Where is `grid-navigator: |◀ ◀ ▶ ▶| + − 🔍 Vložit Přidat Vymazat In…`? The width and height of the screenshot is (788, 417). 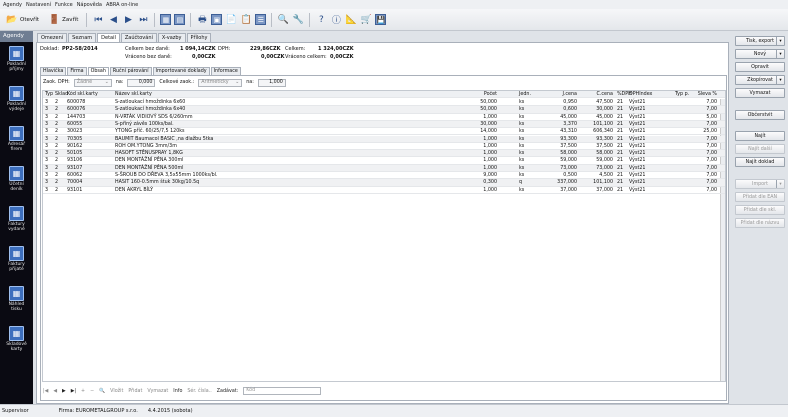 grid-navigator: |◀ ◀ ▶ ▶| + − 🔍 Vložit Přidat Vymazat In… is located at coordinates (182, 391).